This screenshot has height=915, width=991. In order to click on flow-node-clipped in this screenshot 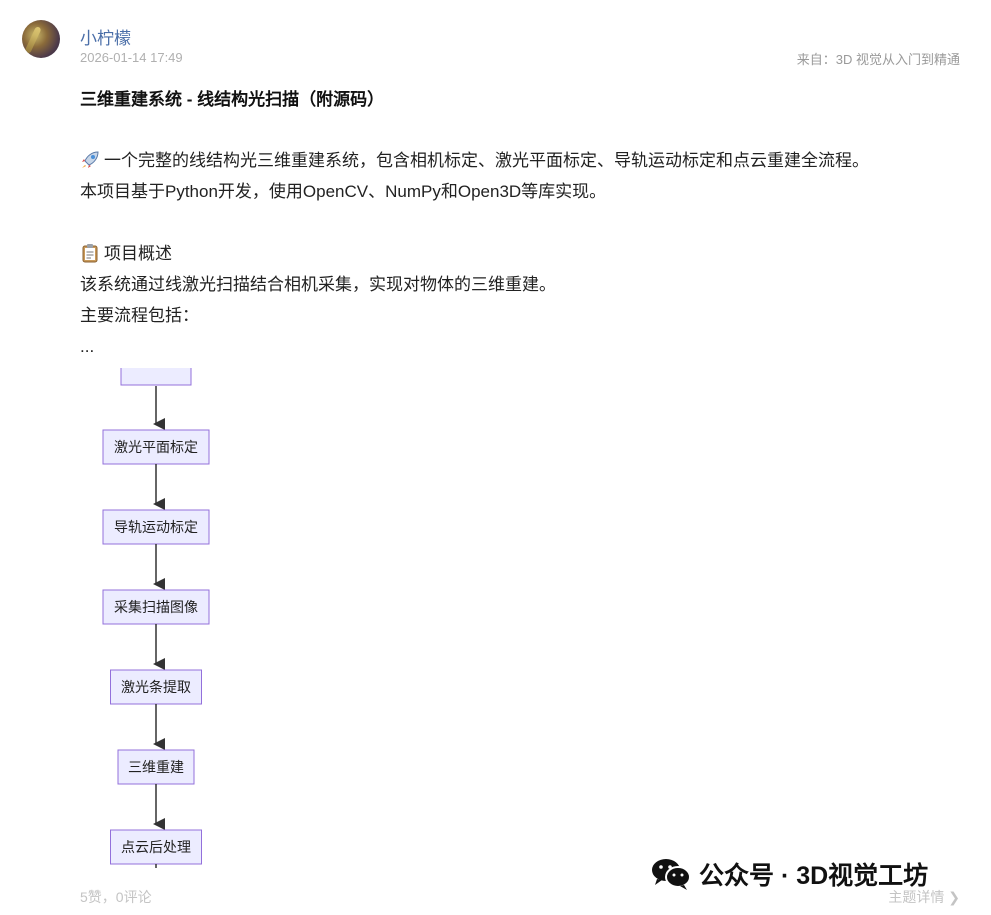, I will do `click(156, 377)`.